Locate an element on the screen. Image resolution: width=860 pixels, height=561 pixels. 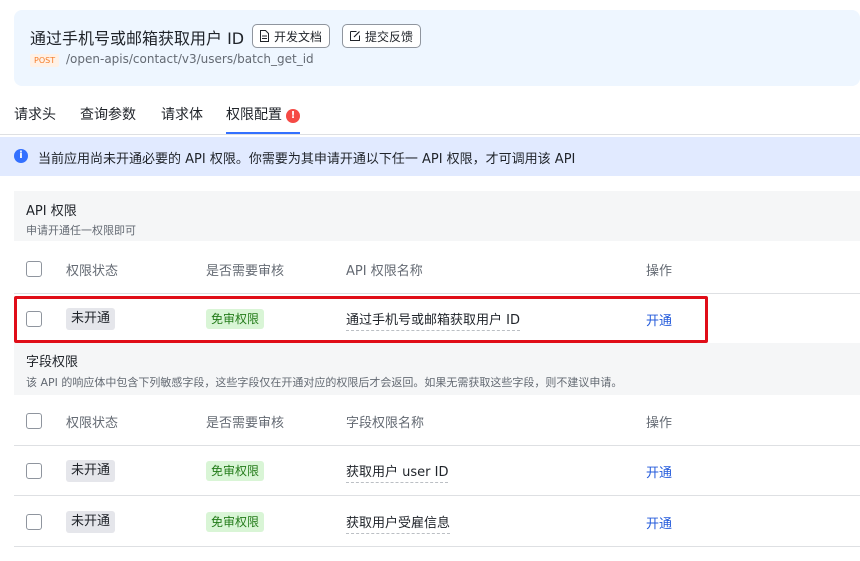
warning-icon: ! is located at coordinates (293, 116).